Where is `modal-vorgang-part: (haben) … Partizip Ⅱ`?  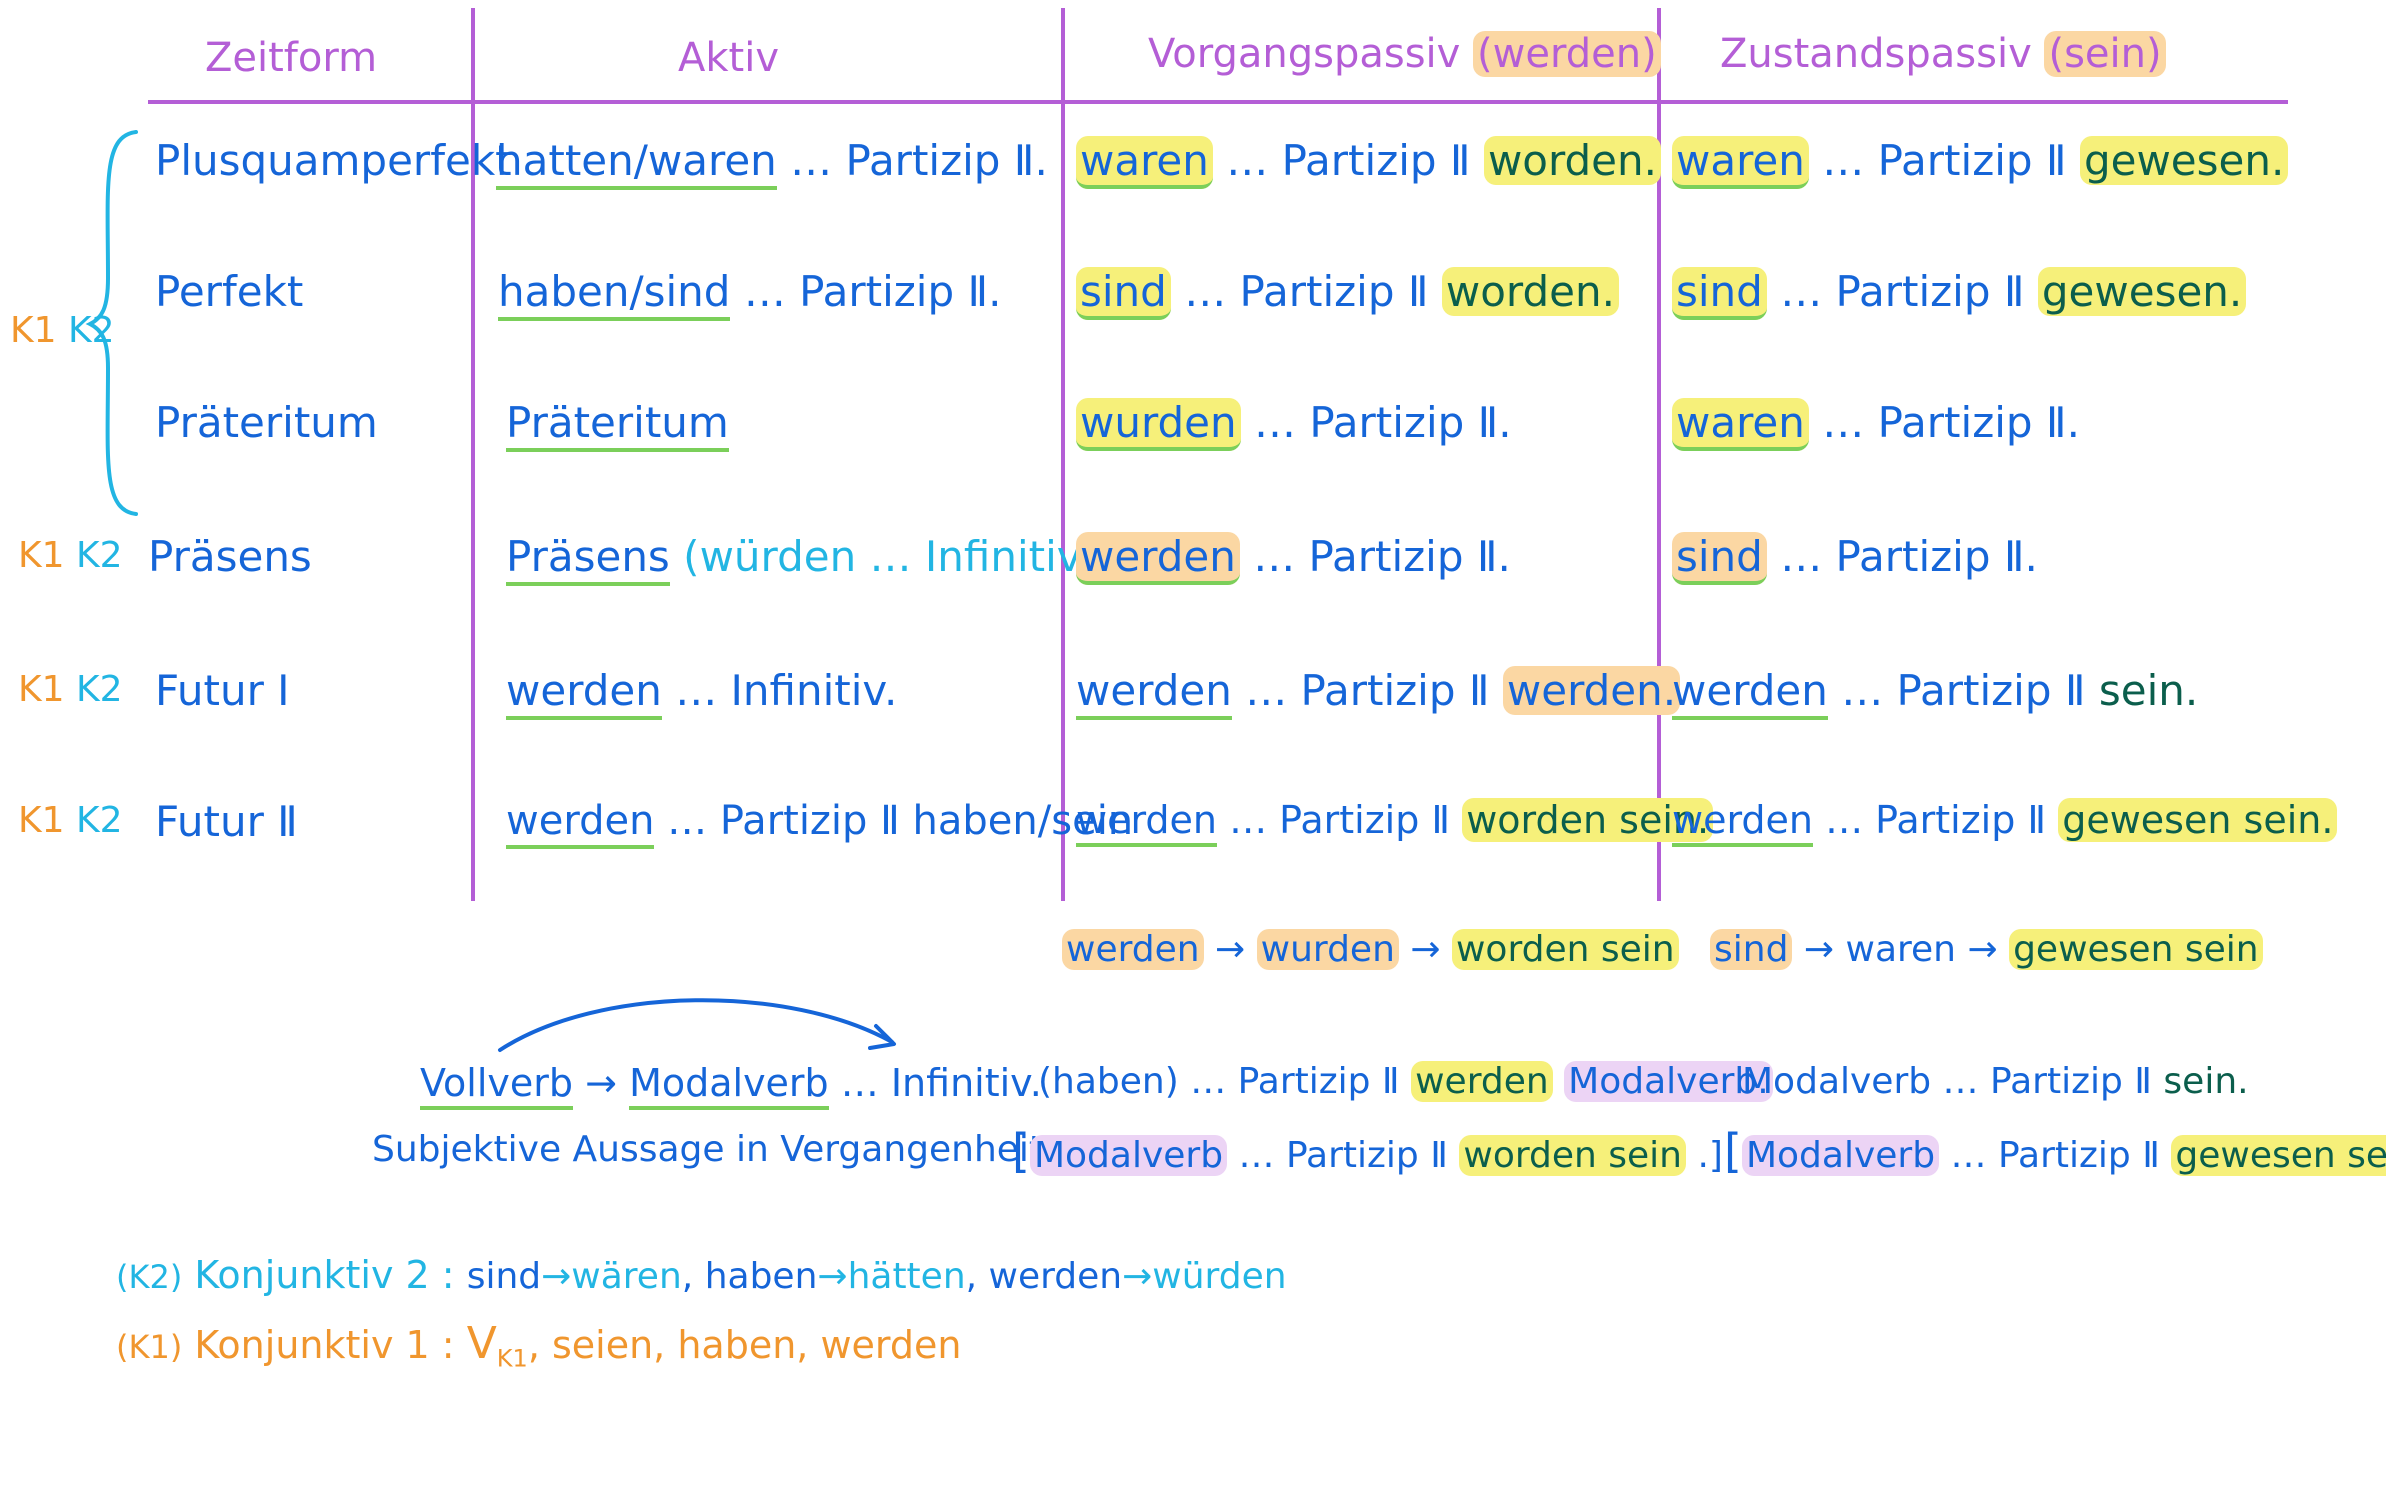
modal-vorgang-part: (haben) … Partizip Ⅱ is located at coordinates (1225, 1081).